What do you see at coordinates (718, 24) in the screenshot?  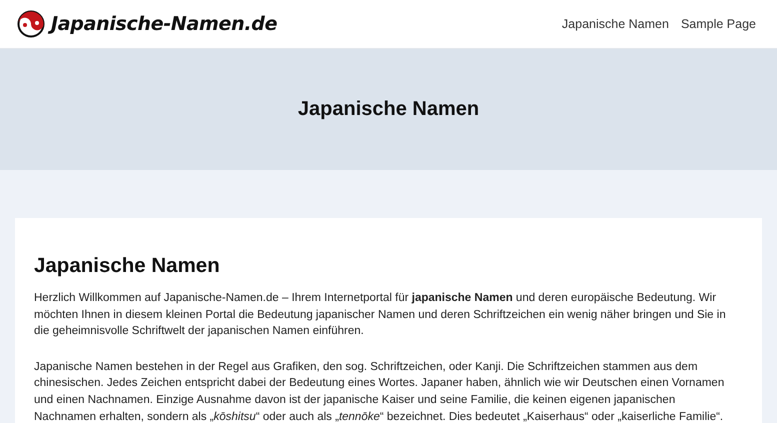 I see `nav-link: Sample Page` at bounding box center [718, 24].